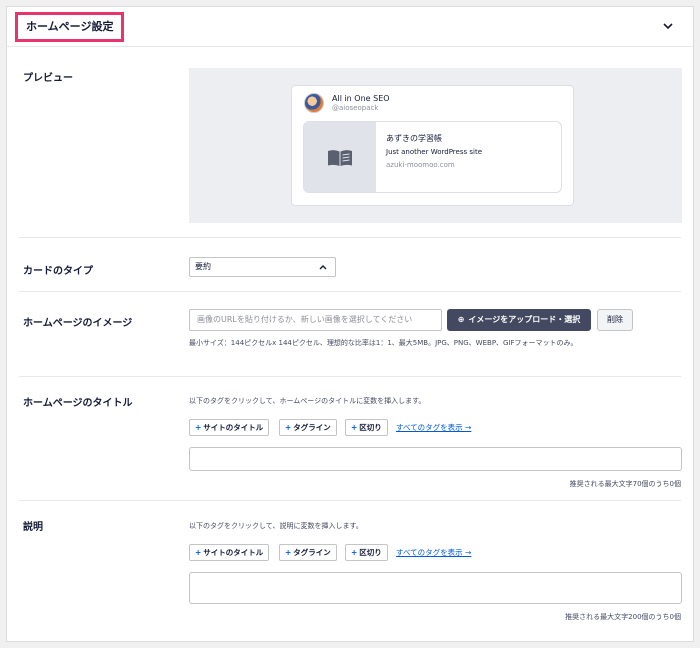  Describe the element at coordinates (350, 27) in the screenshot. I see `panel-header: ホームページ設定` at that location.